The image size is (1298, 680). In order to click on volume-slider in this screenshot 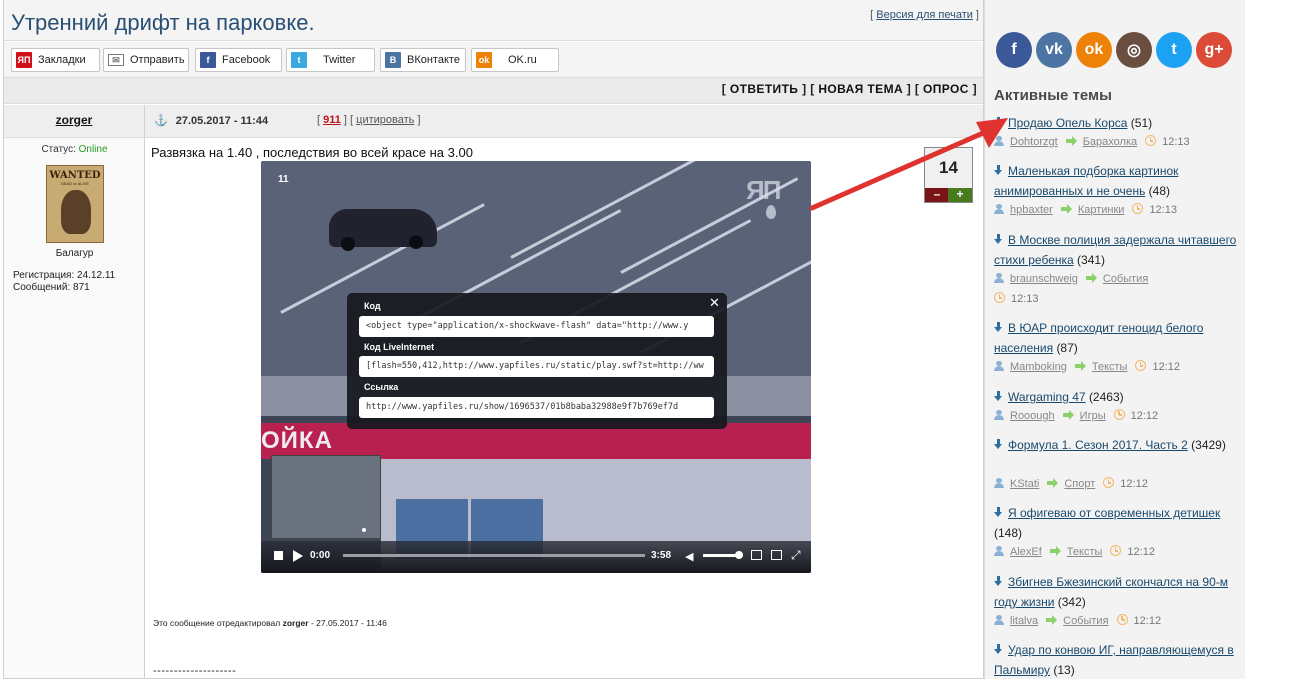, I will do `click(723, 555)`.